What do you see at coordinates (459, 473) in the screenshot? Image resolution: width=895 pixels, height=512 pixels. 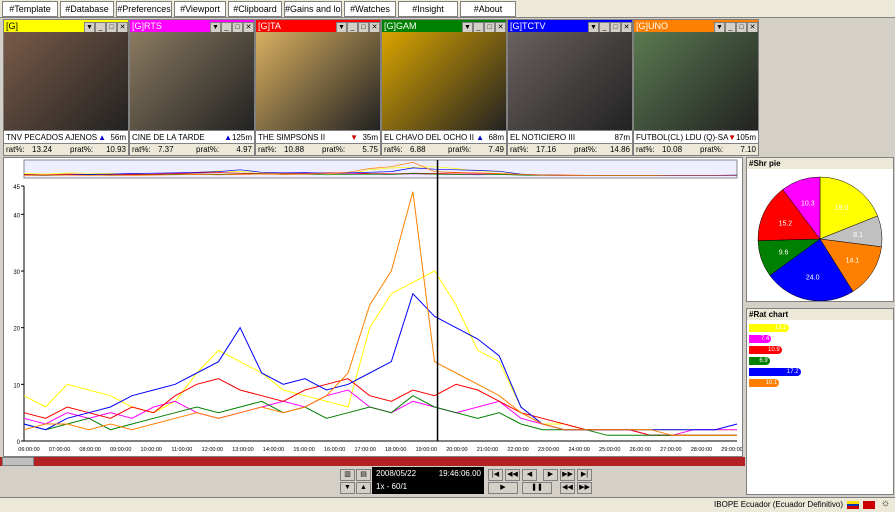 I see `player-time: 19:46:06.00` at bounding box center [459, 473].